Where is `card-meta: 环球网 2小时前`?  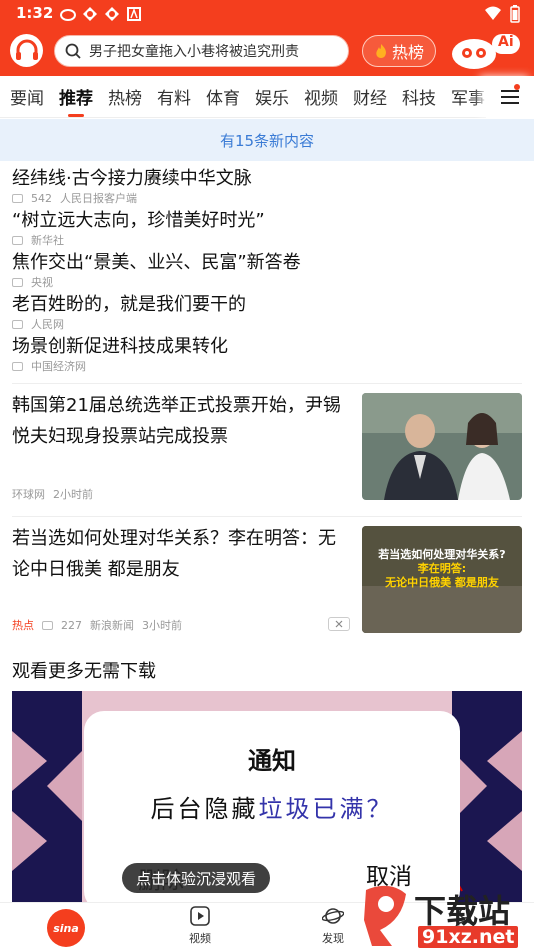
card-meta: 环球网 2小时前 is located at coordinates (52, 494).